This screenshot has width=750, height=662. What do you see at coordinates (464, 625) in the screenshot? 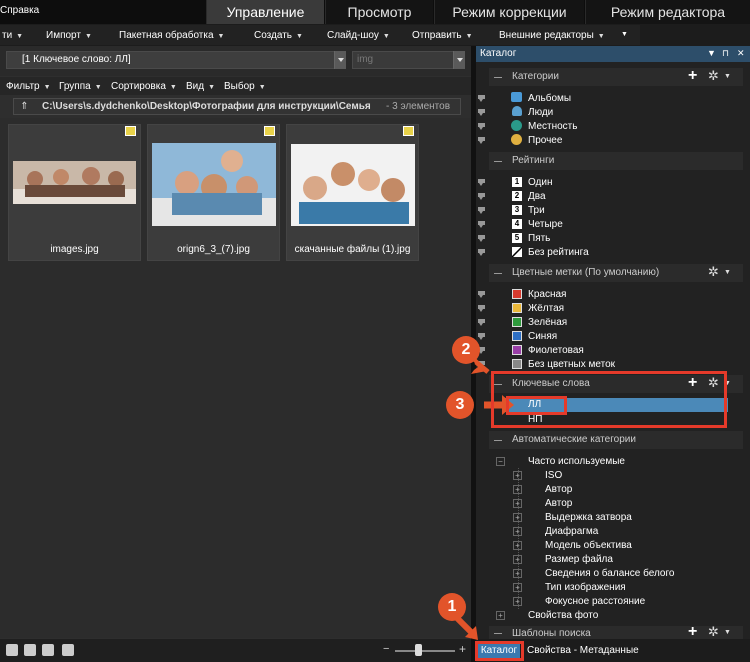
I see `arrow-1-shaft` at bounding box center [464, 625].